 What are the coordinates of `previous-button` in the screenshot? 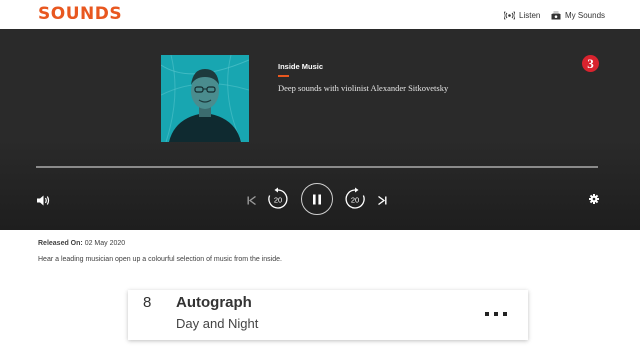 It's located at (251, 200).